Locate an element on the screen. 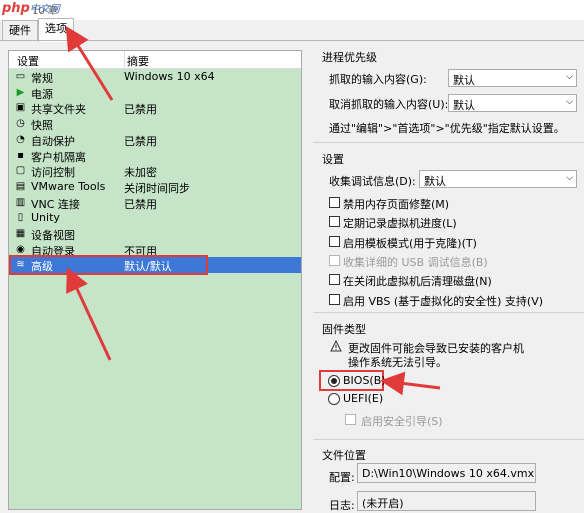  window-title: 10 章 is located at coordinates (45, 11).